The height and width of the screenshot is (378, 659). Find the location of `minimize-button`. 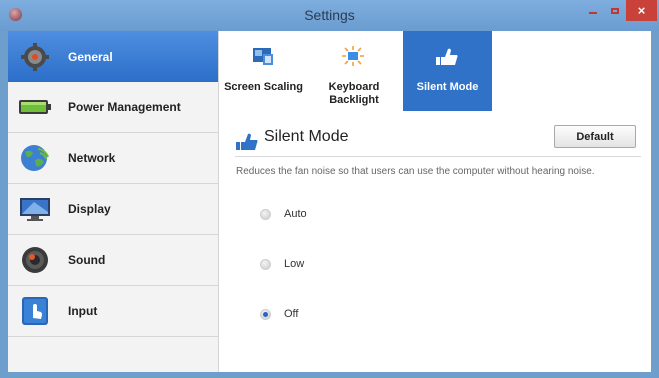

minimize-button is located at coordinates (593, 10).